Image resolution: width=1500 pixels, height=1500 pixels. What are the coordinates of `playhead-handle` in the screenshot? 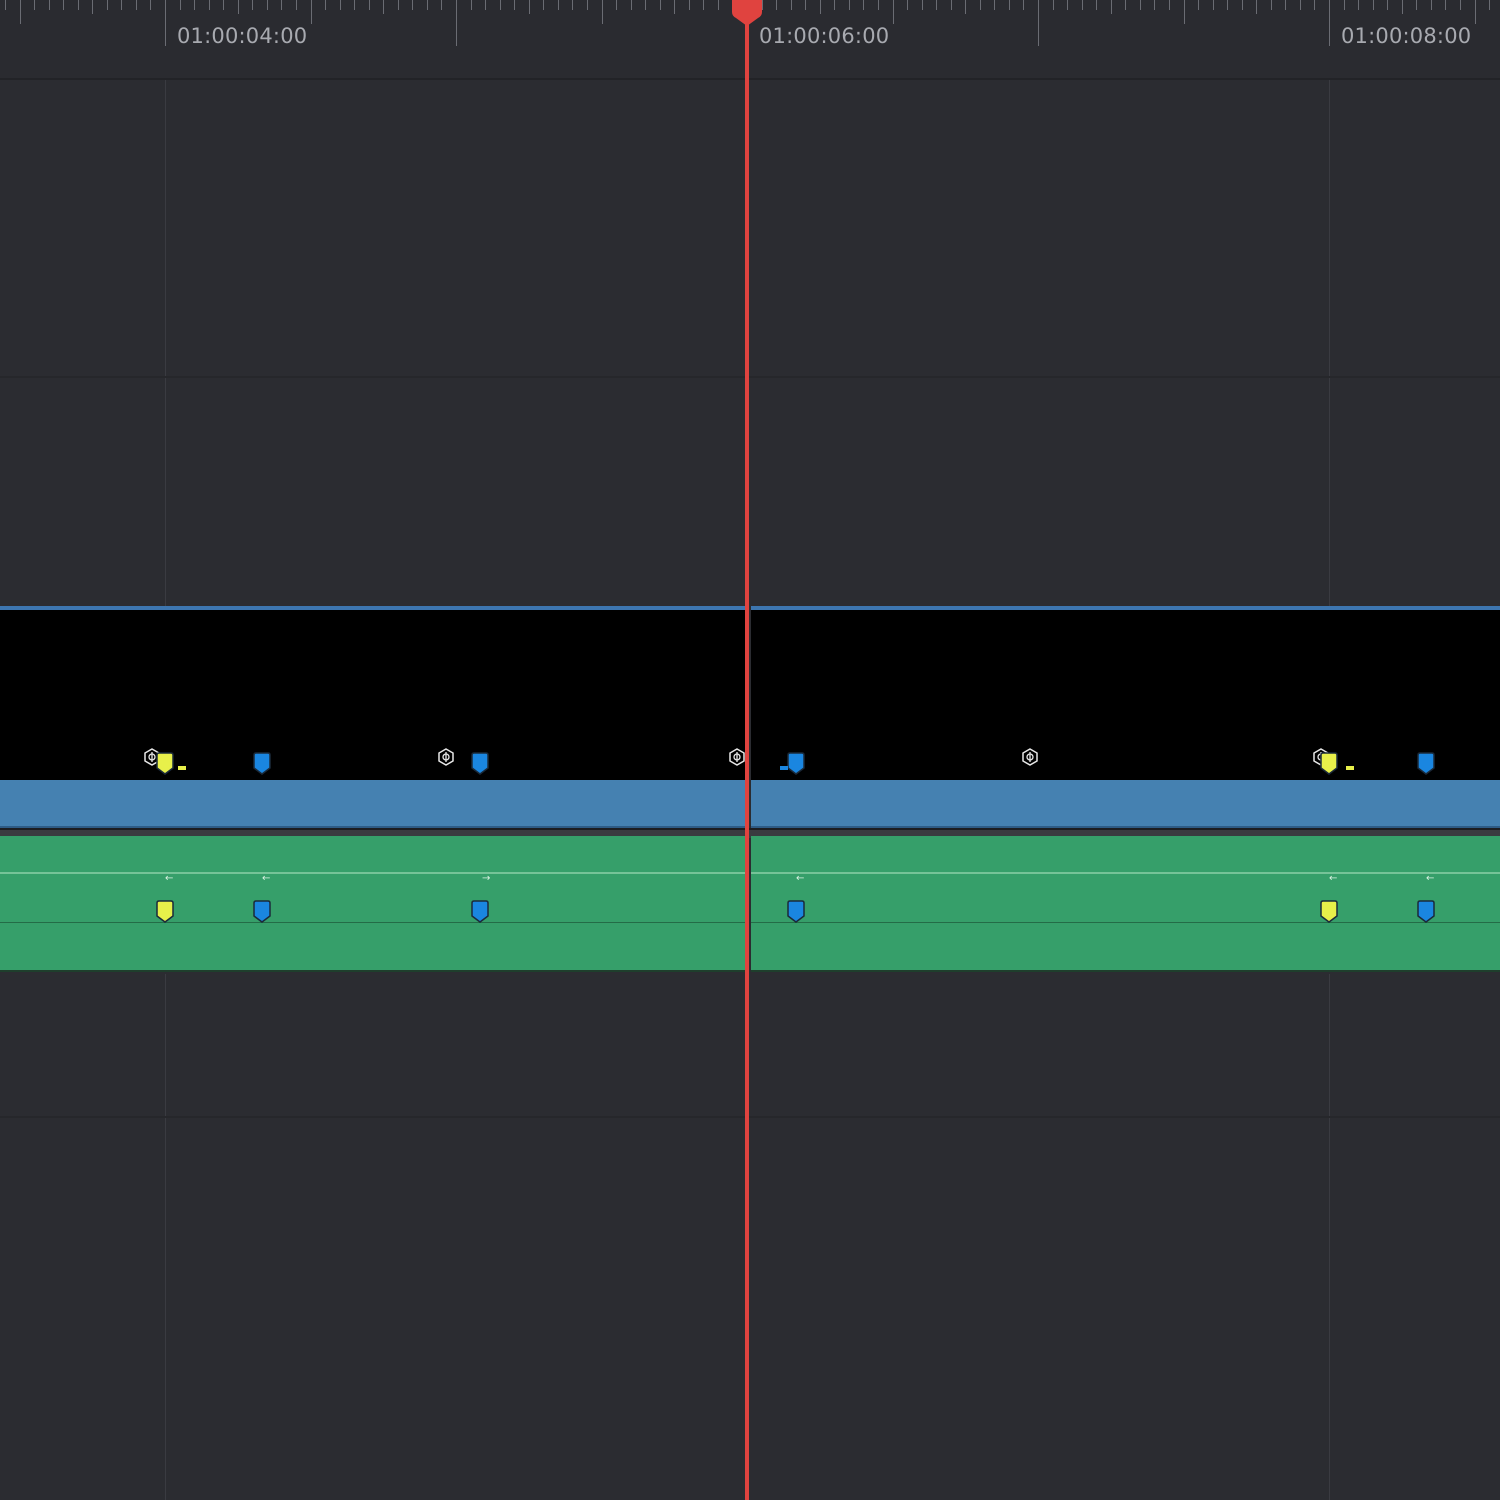 It's located at (747, 13).